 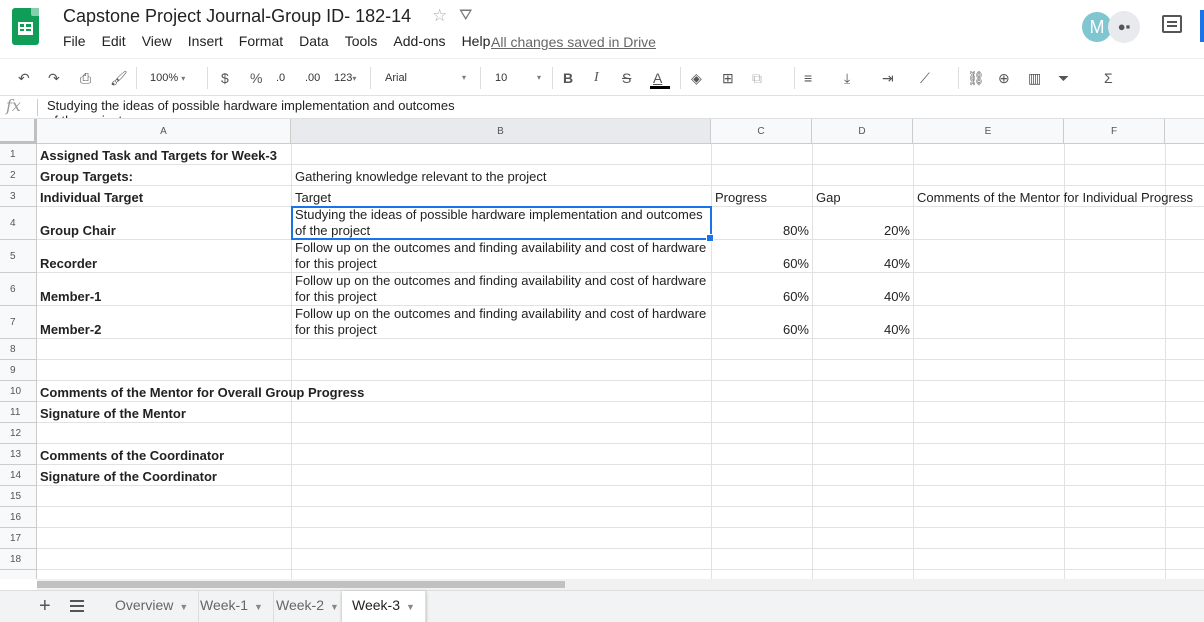 What do you see at coordinates (167, 78) in the screenshot?
I see `zoom-select: 100% ▾` at bounding box center [167, 78].